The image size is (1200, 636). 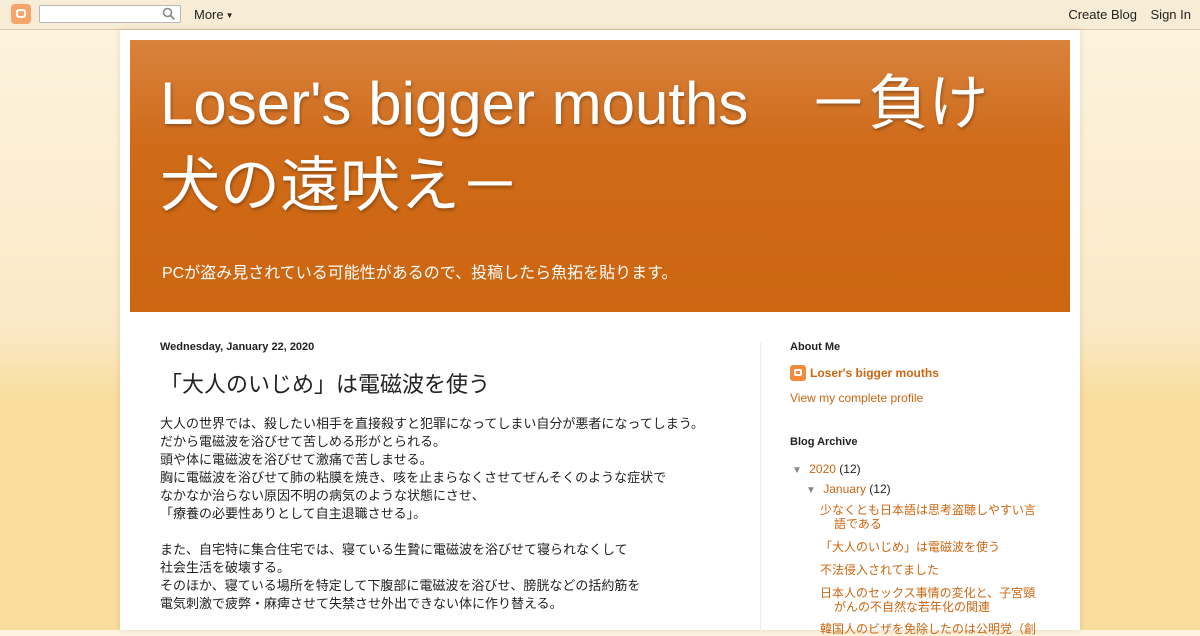 I want to click on archive-post-title: 不法侵入されてました, so click(x=880, y=570).